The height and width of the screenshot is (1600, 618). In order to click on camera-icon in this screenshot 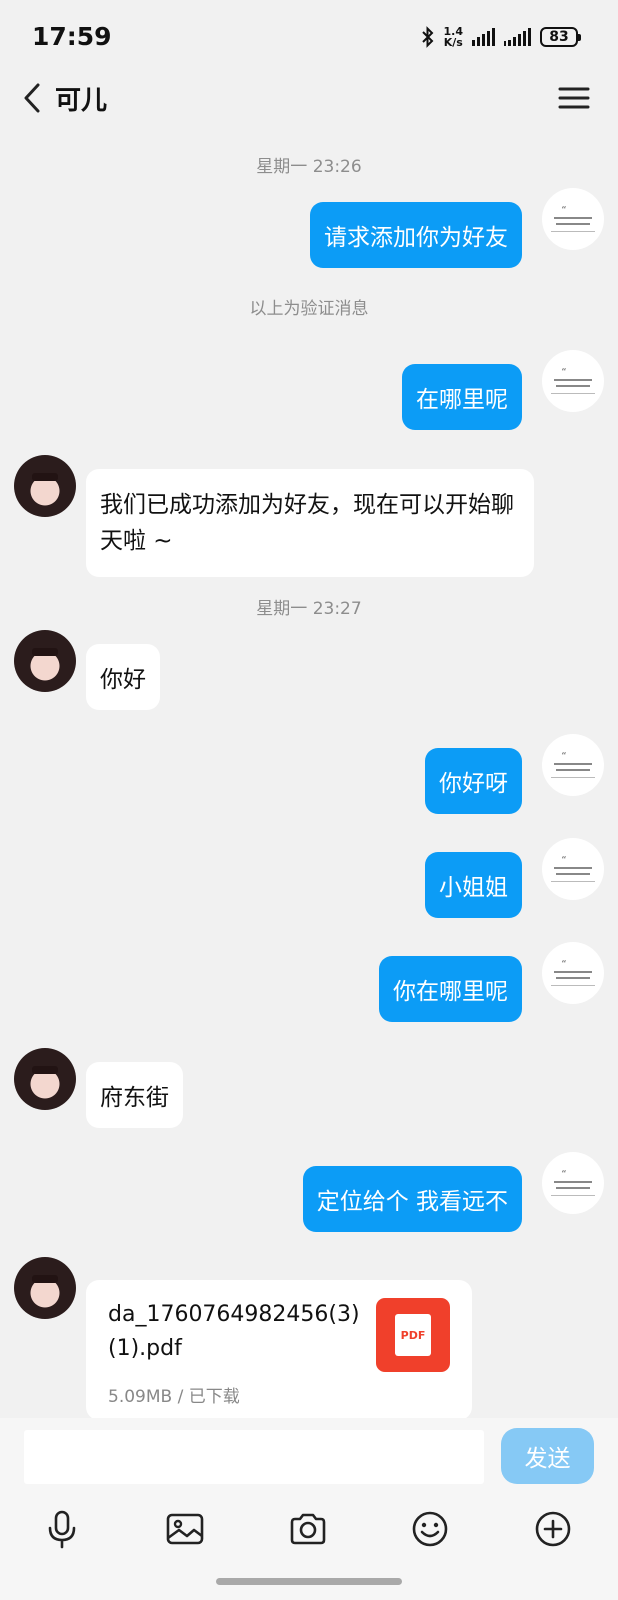, I will do `click(308, 1529)`.